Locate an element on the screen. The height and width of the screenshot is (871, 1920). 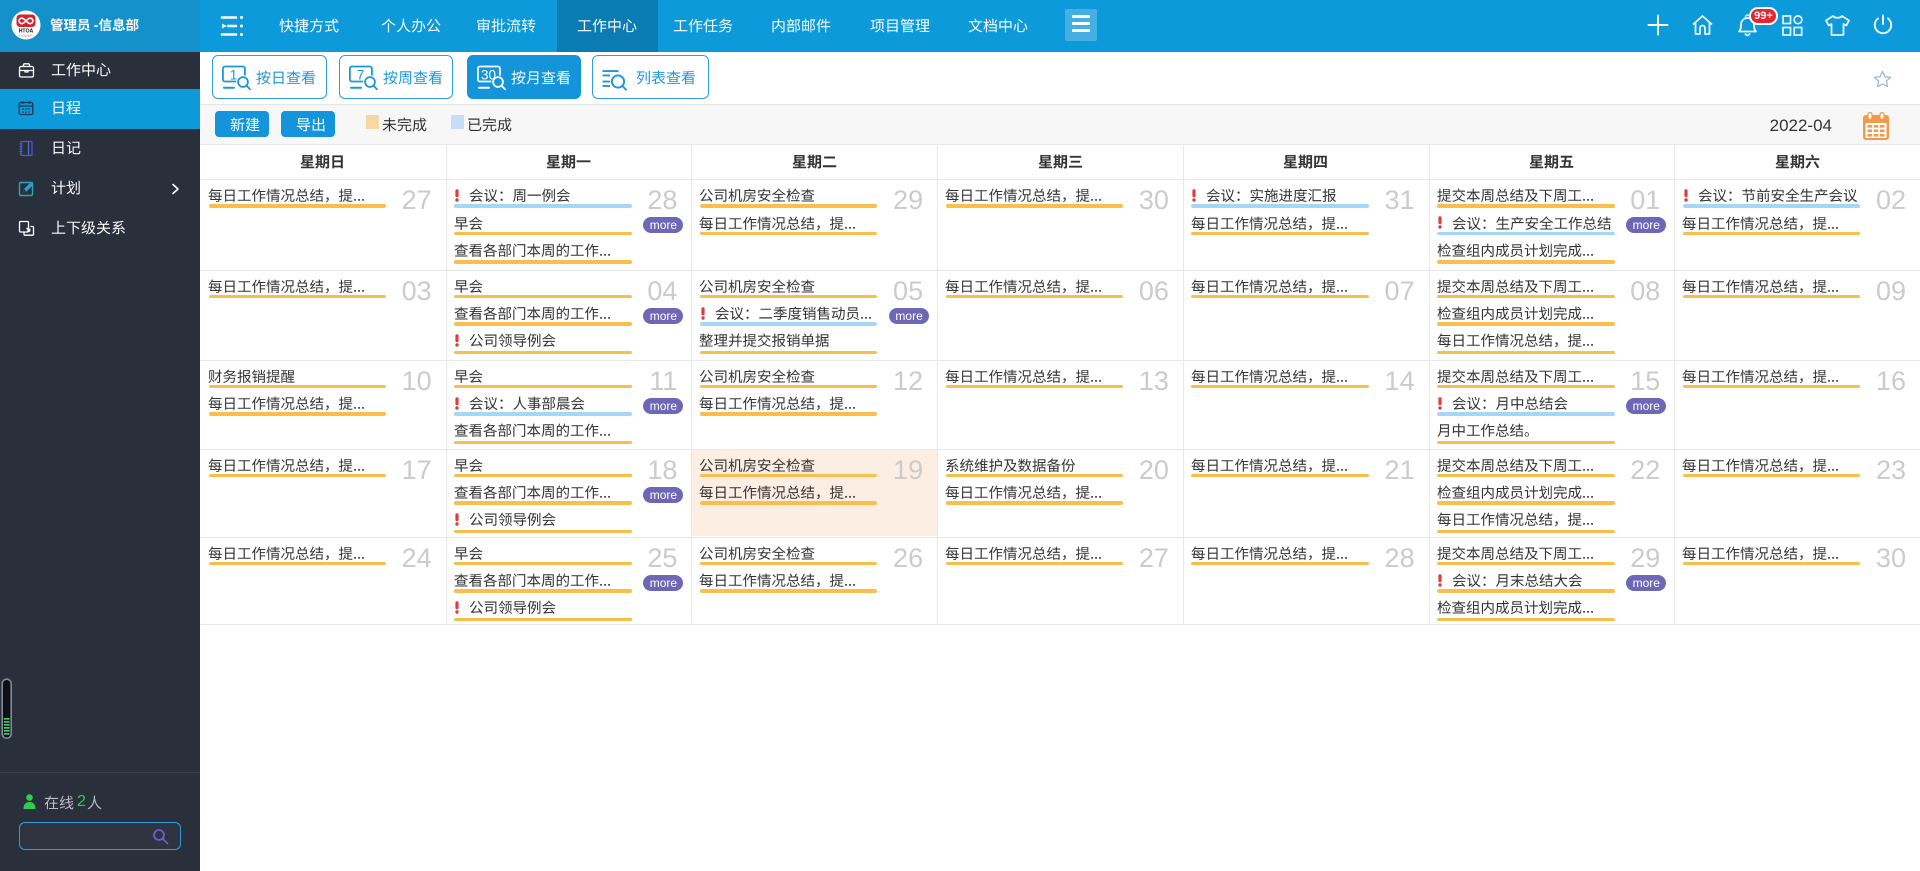
svg-text: 7 is located at coordinates (361, 74).